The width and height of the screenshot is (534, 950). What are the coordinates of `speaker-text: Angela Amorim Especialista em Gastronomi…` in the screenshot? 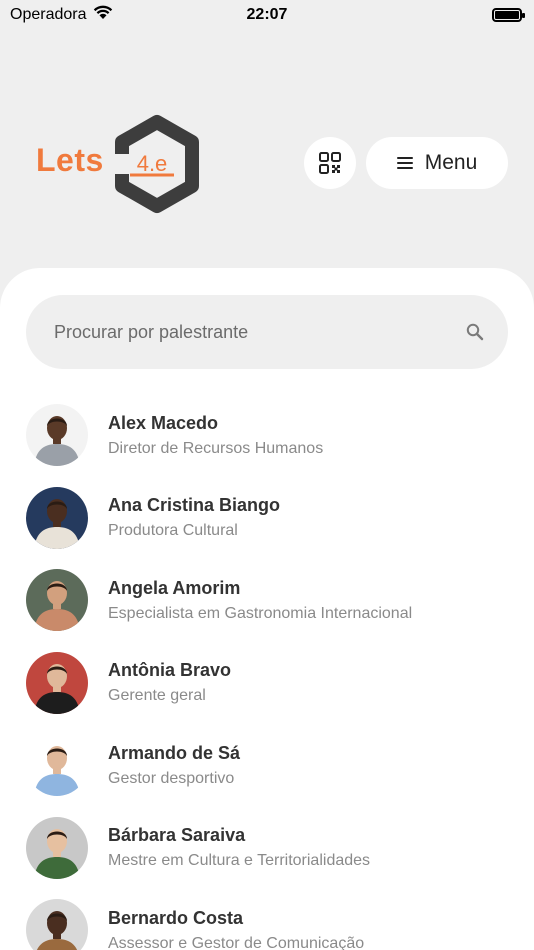 It's located at (260, 600).